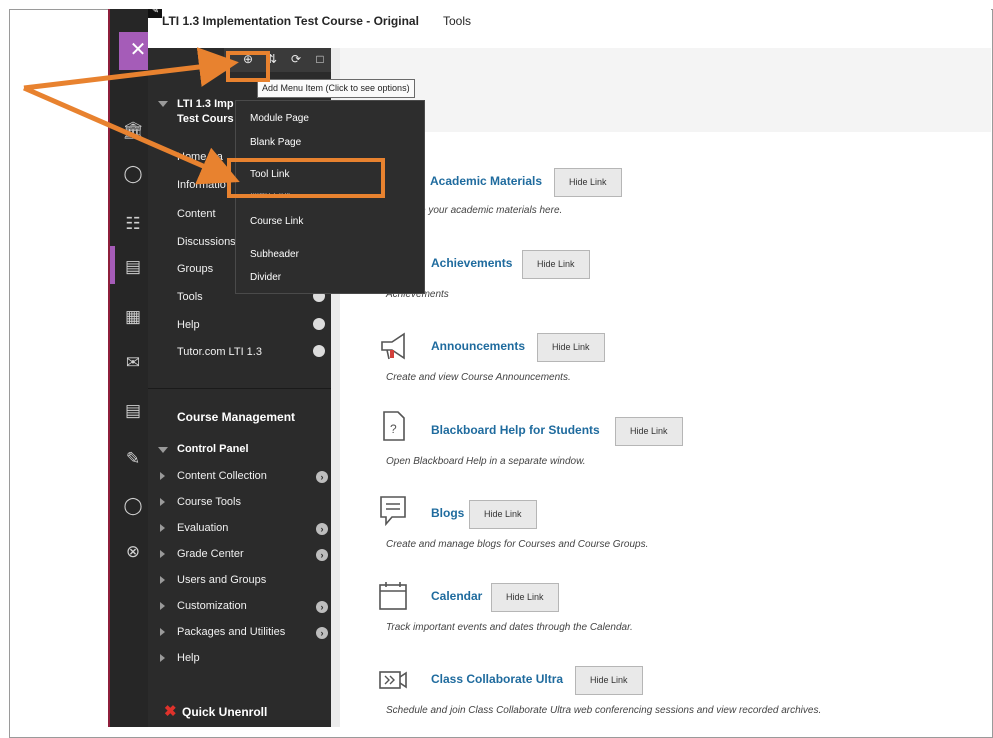 The height and width of the screenshot is (738, 993). What do you see at coordinates (131, 135) in the screenshot?
I see `arrow-to-tool-link` at bounding box center [131, 135].